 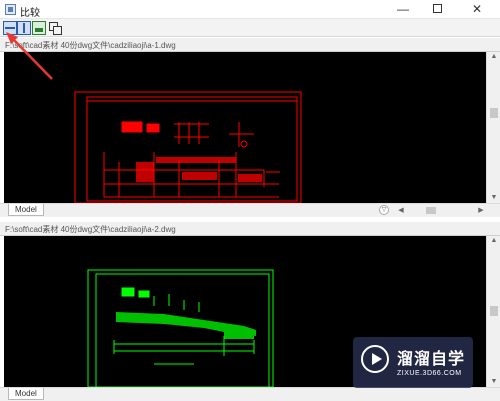 What do you see at coordinates (250, 28) in the screenshot?
I see `toolbar` at bounding box center [250, 28].